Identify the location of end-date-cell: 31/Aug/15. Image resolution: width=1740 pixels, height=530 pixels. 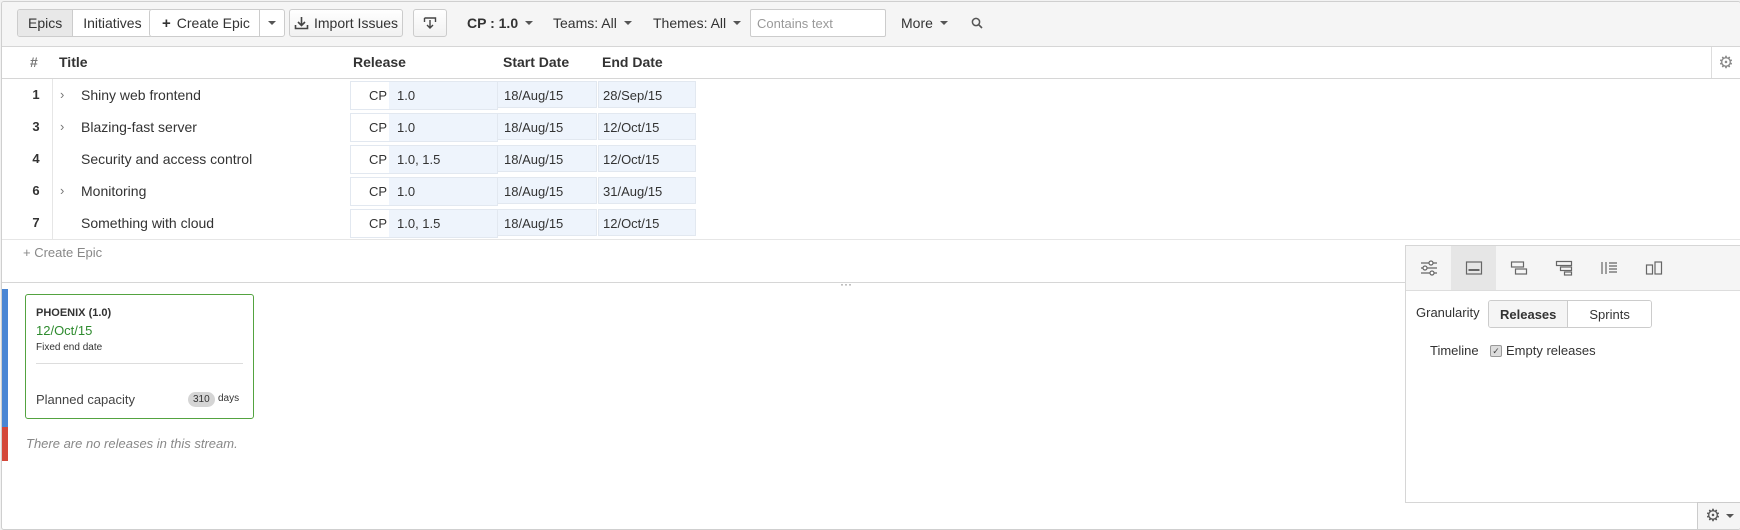
(647, 190).